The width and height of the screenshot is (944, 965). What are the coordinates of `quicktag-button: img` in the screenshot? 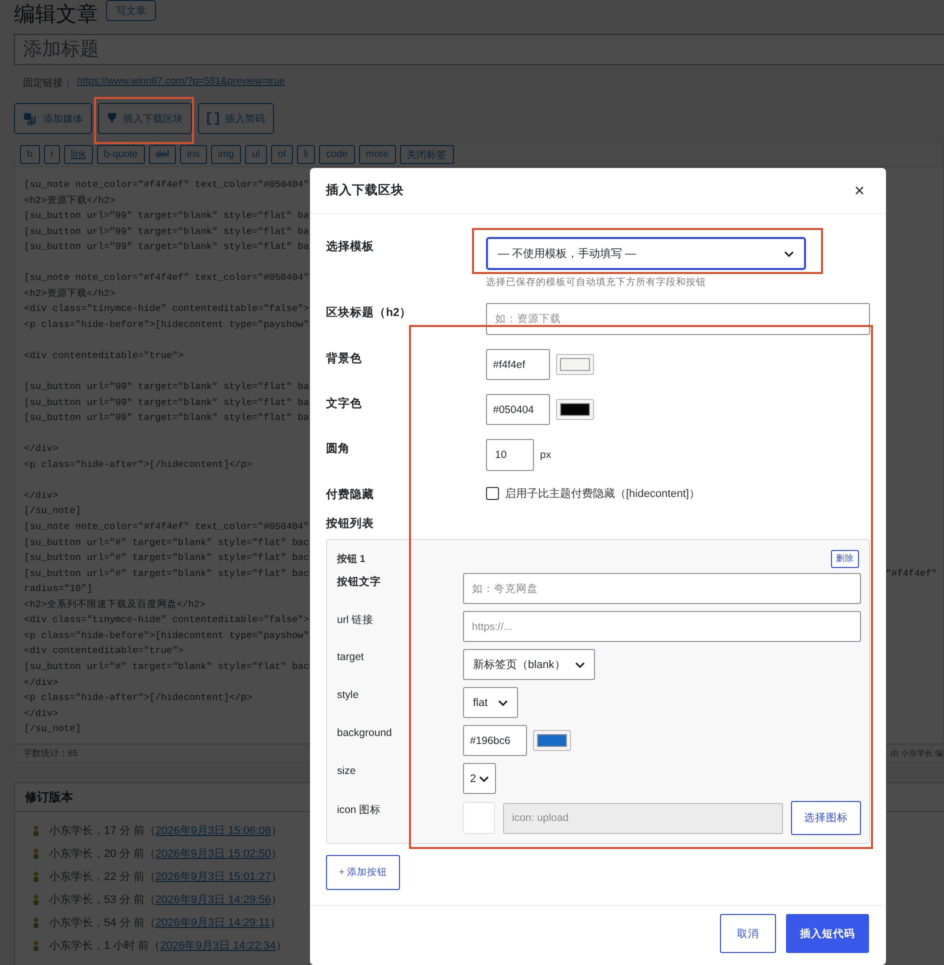 It's located at (226, 154).